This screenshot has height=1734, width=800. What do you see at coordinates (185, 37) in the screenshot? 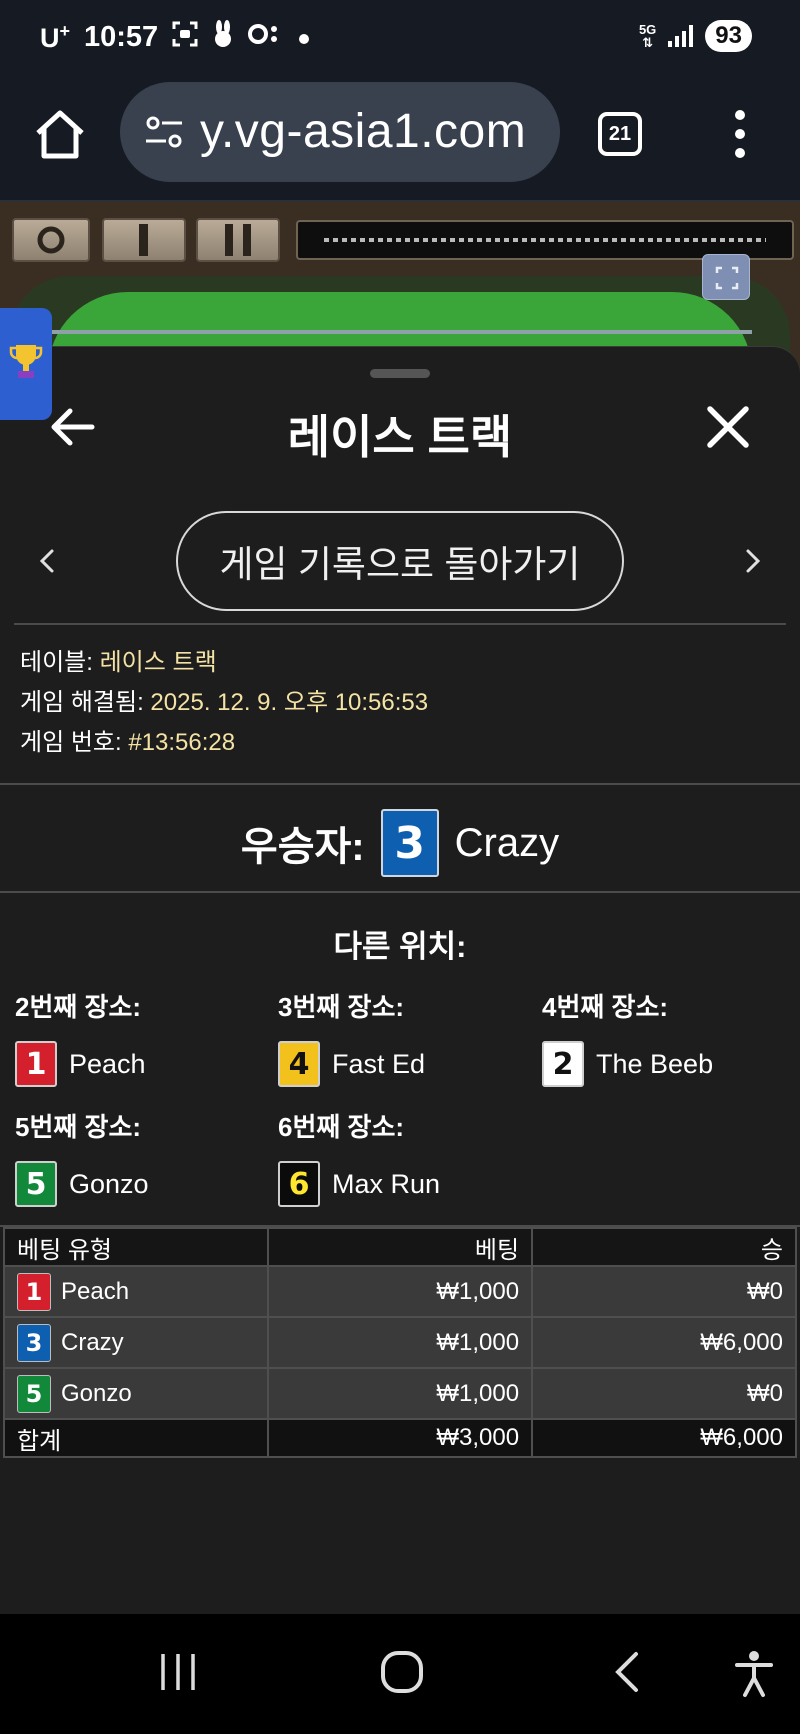
I see `screenshot-icon` at bounding box center [185, 37].